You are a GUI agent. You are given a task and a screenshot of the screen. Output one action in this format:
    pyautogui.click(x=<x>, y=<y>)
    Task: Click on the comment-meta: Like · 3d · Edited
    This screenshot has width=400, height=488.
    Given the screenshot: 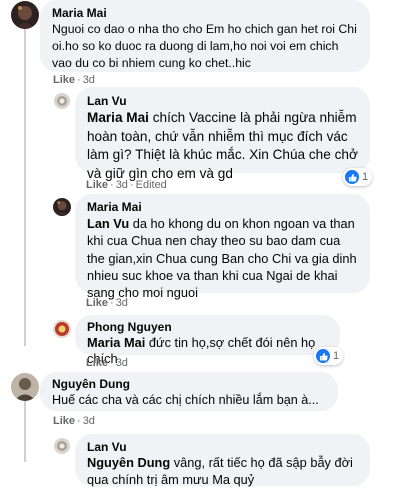 What is the action you would take?
    pyautogui.click(x=126, y=185)
    